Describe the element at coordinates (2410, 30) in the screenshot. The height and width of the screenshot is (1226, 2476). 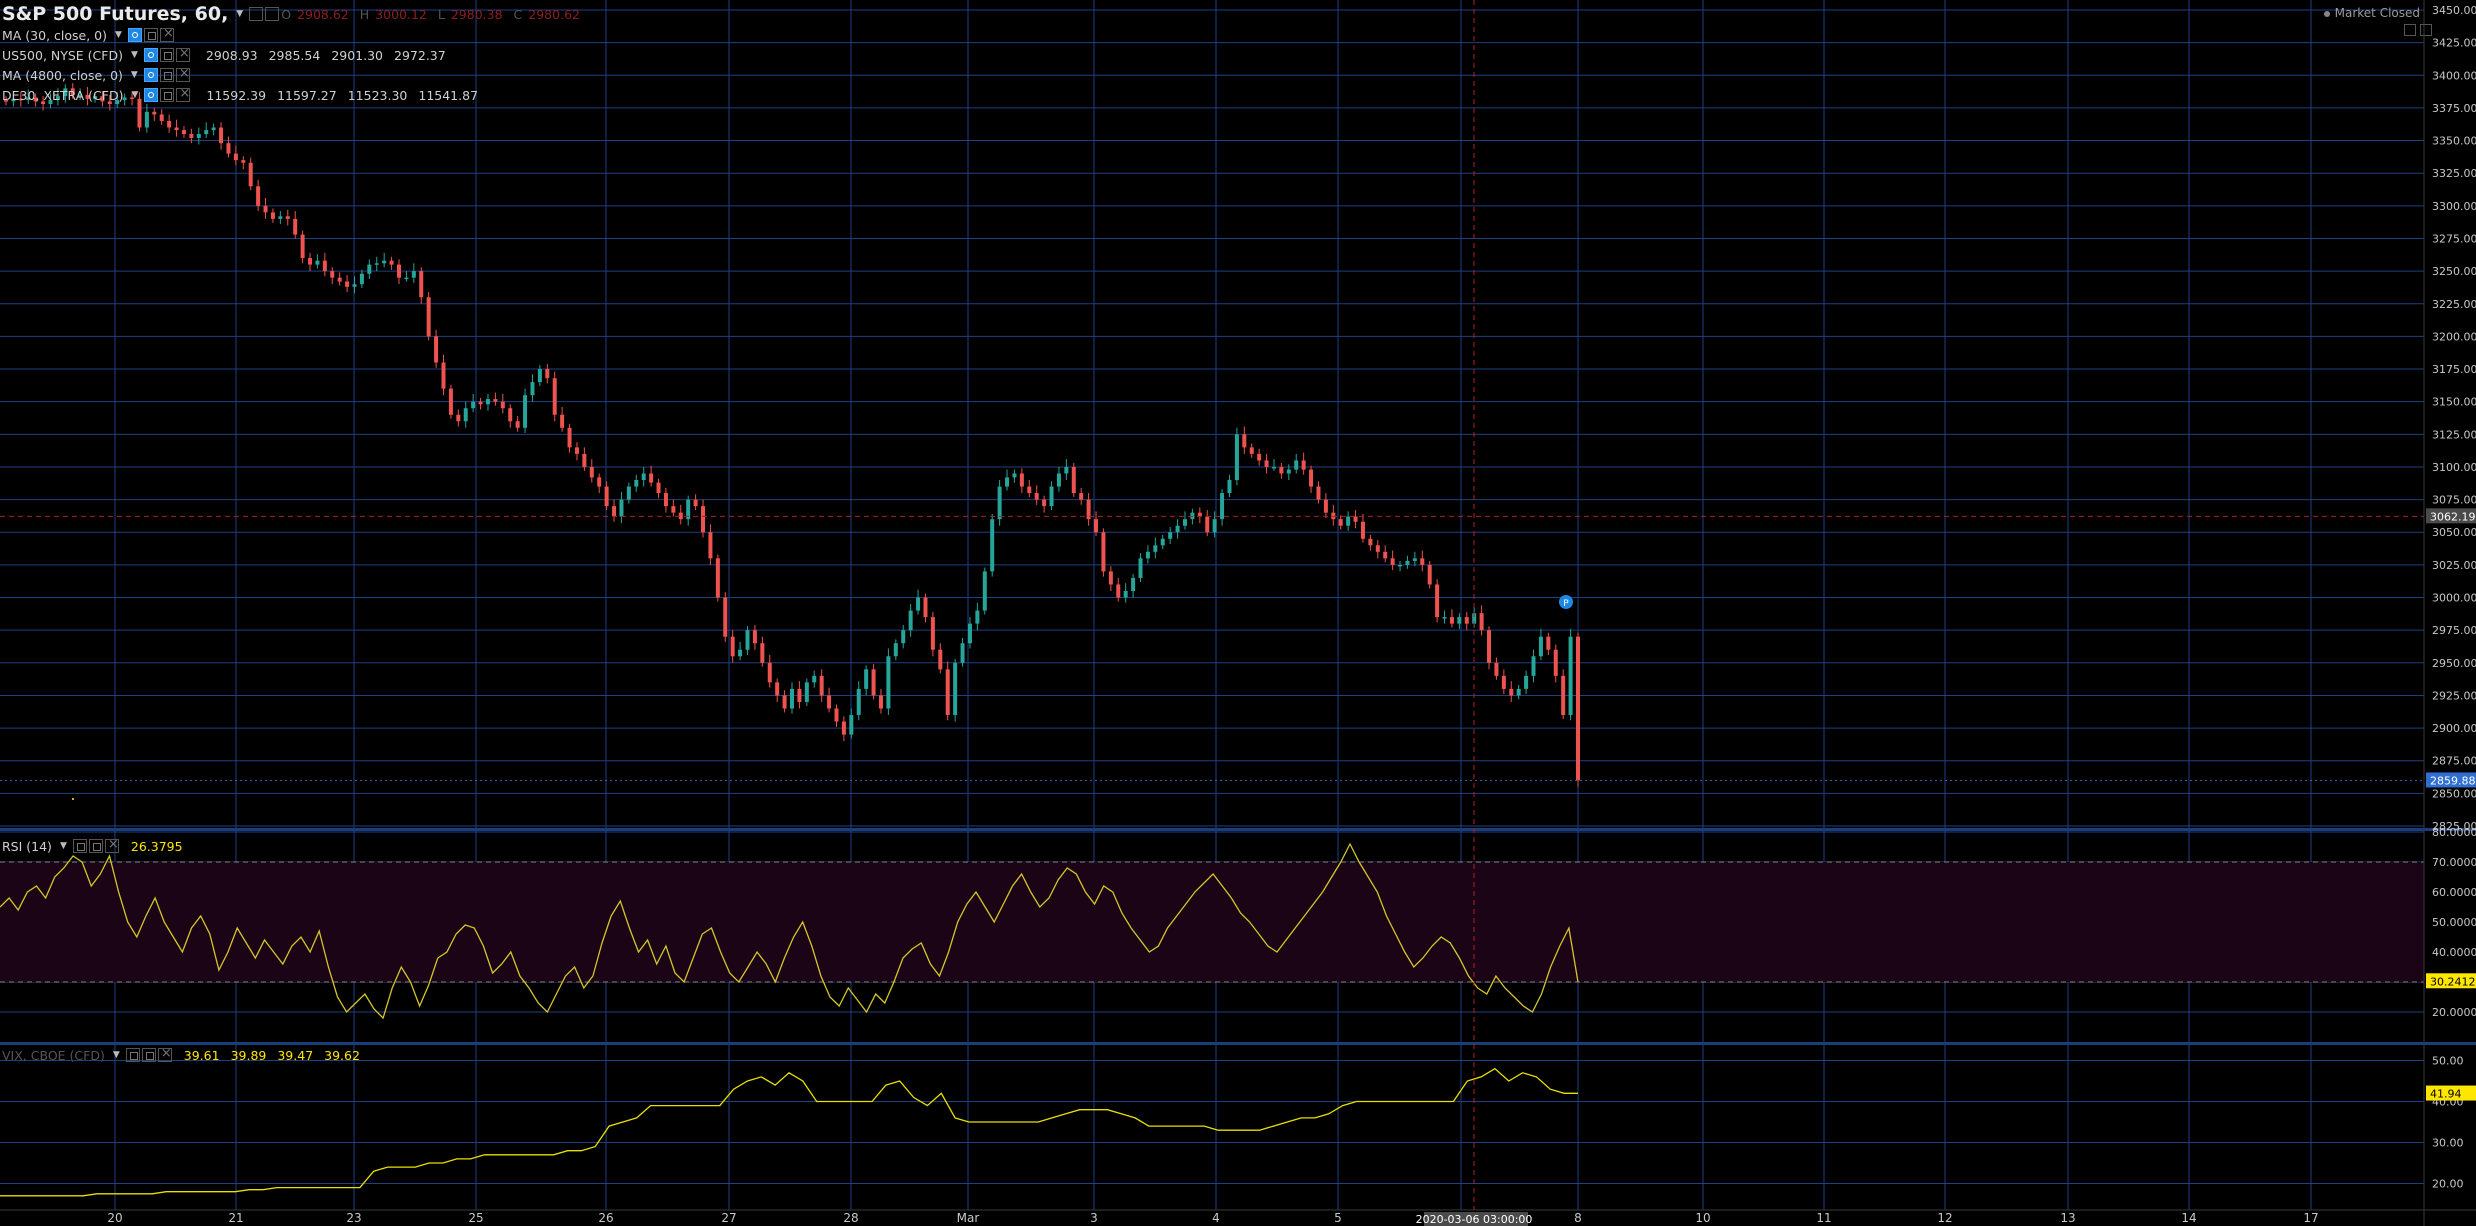
I see `maximize-icon` at that location.